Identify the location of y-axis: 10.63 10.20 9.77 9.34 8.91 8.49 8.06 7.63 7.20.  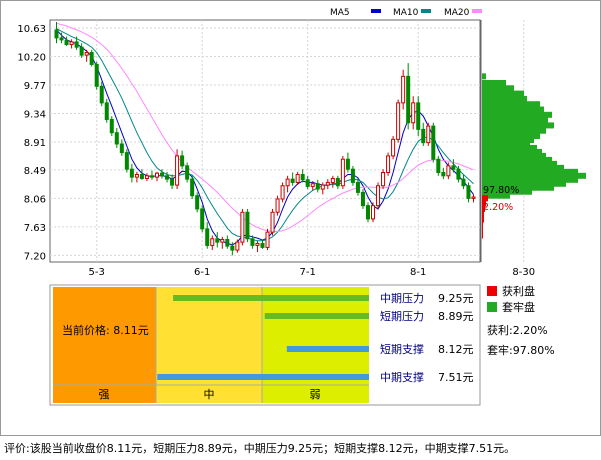
(31, 143).